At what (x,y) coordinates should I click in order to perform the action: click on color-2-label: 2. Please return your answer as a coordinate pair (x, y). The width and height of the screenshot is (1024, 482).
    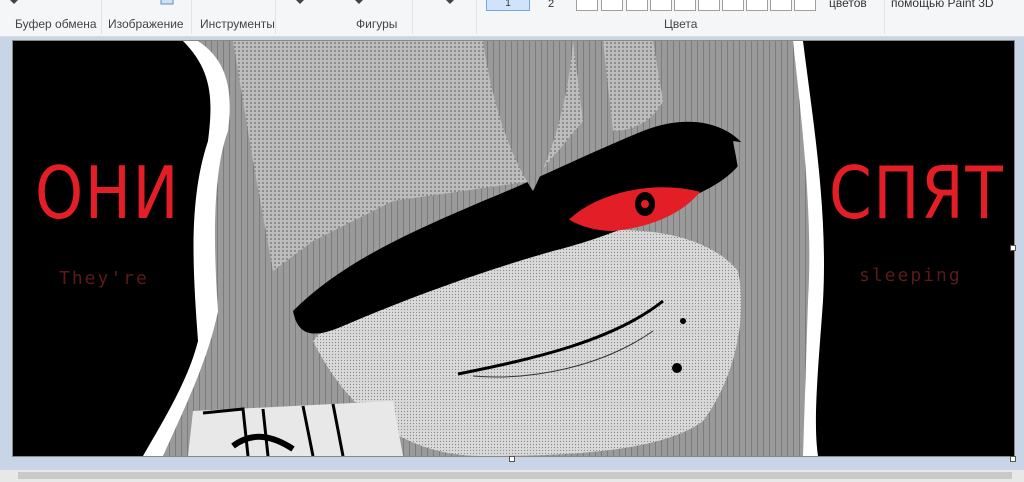
    Looking at the image, I should click on (551, 5).